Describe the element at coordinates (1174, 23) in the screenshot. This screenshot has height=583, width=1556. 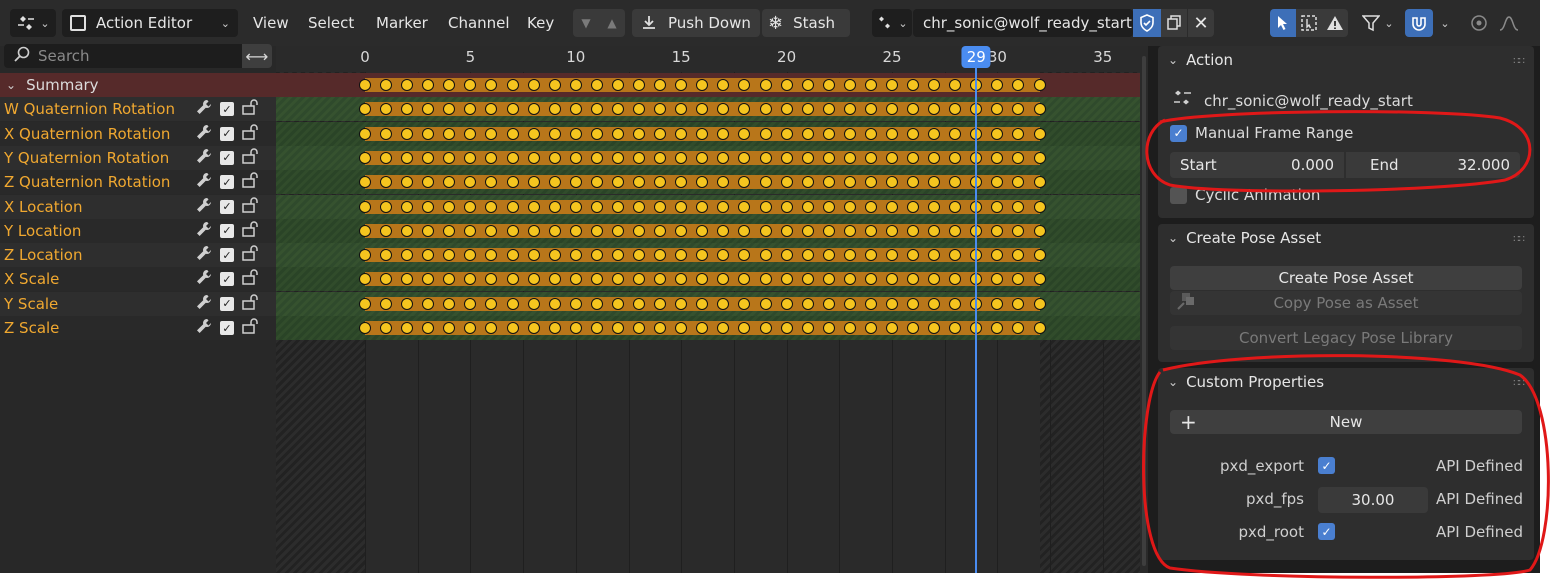
I see `duplicate-action-button` at that location.